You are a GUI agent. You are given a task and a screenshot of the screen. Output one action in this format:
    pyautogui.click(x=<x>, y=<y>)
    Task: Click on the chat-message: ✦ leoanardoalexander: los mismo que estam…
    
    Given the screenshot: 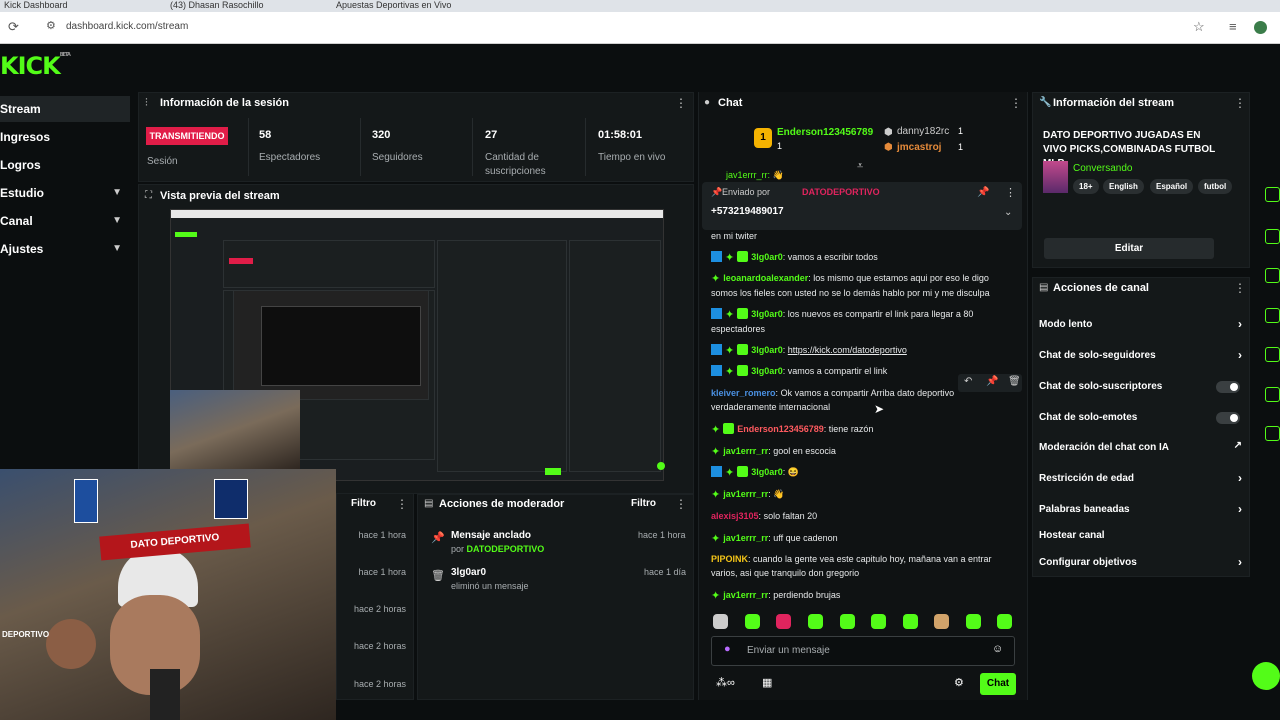 What is the action you would take?
    pyautogui.click(x=863, y=285)
    